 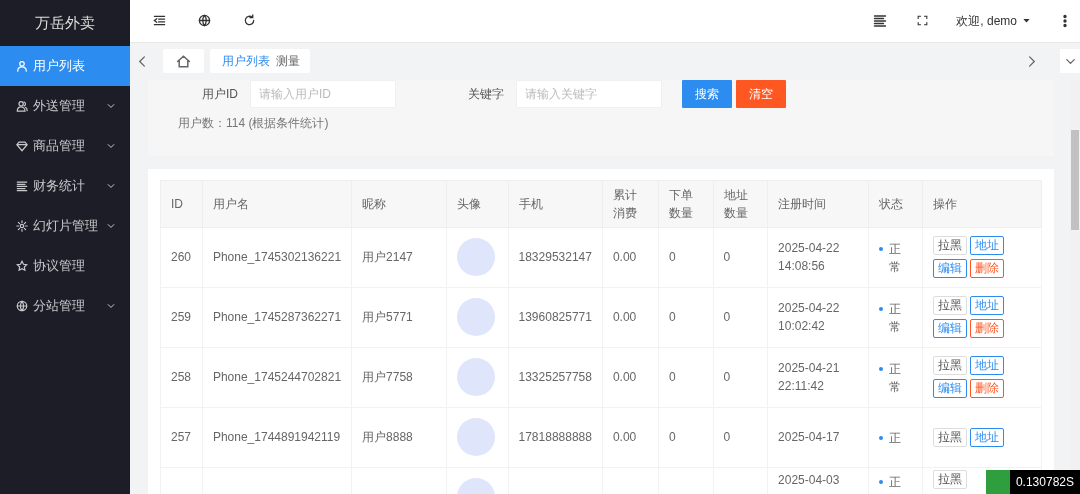 What do you see at coordinates (65, 146) in the screenshot?
I see `sidebar-item: 商品管理` at bounding box center [65, 146].